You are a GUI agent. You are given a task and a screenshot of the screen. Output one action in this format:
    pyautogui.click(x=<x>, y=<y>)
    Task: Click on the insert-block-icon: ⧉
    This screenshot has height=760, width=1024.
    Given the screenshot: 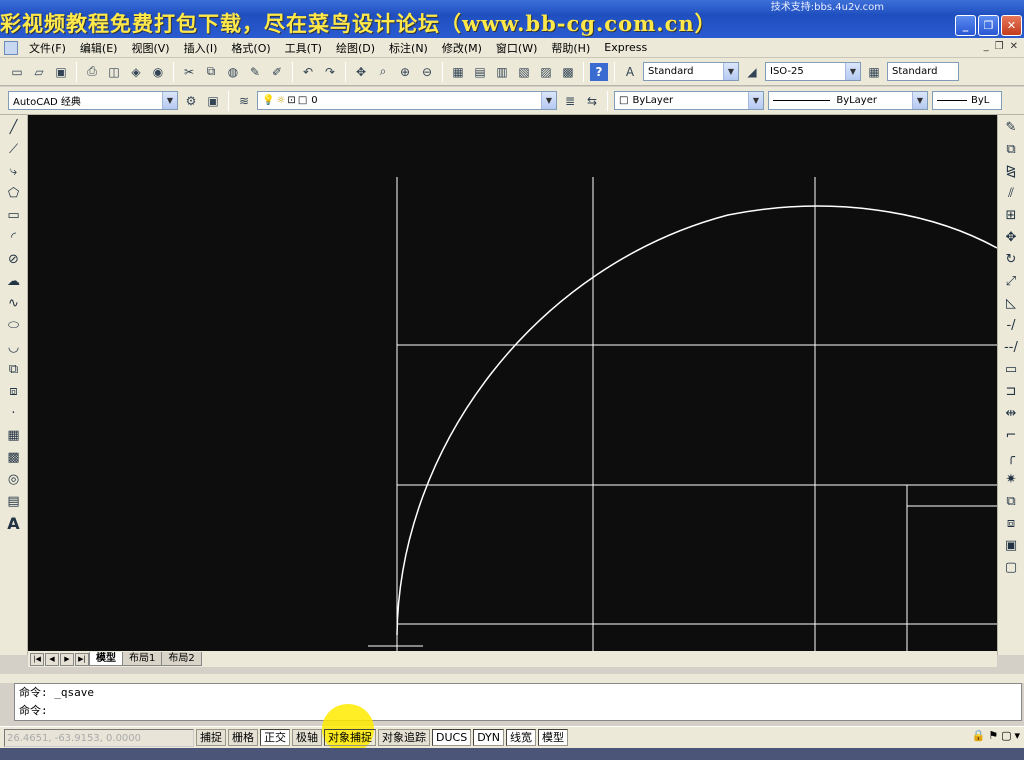 What is the action you would take?
    pyautogui.click(x=14, y=369)
    